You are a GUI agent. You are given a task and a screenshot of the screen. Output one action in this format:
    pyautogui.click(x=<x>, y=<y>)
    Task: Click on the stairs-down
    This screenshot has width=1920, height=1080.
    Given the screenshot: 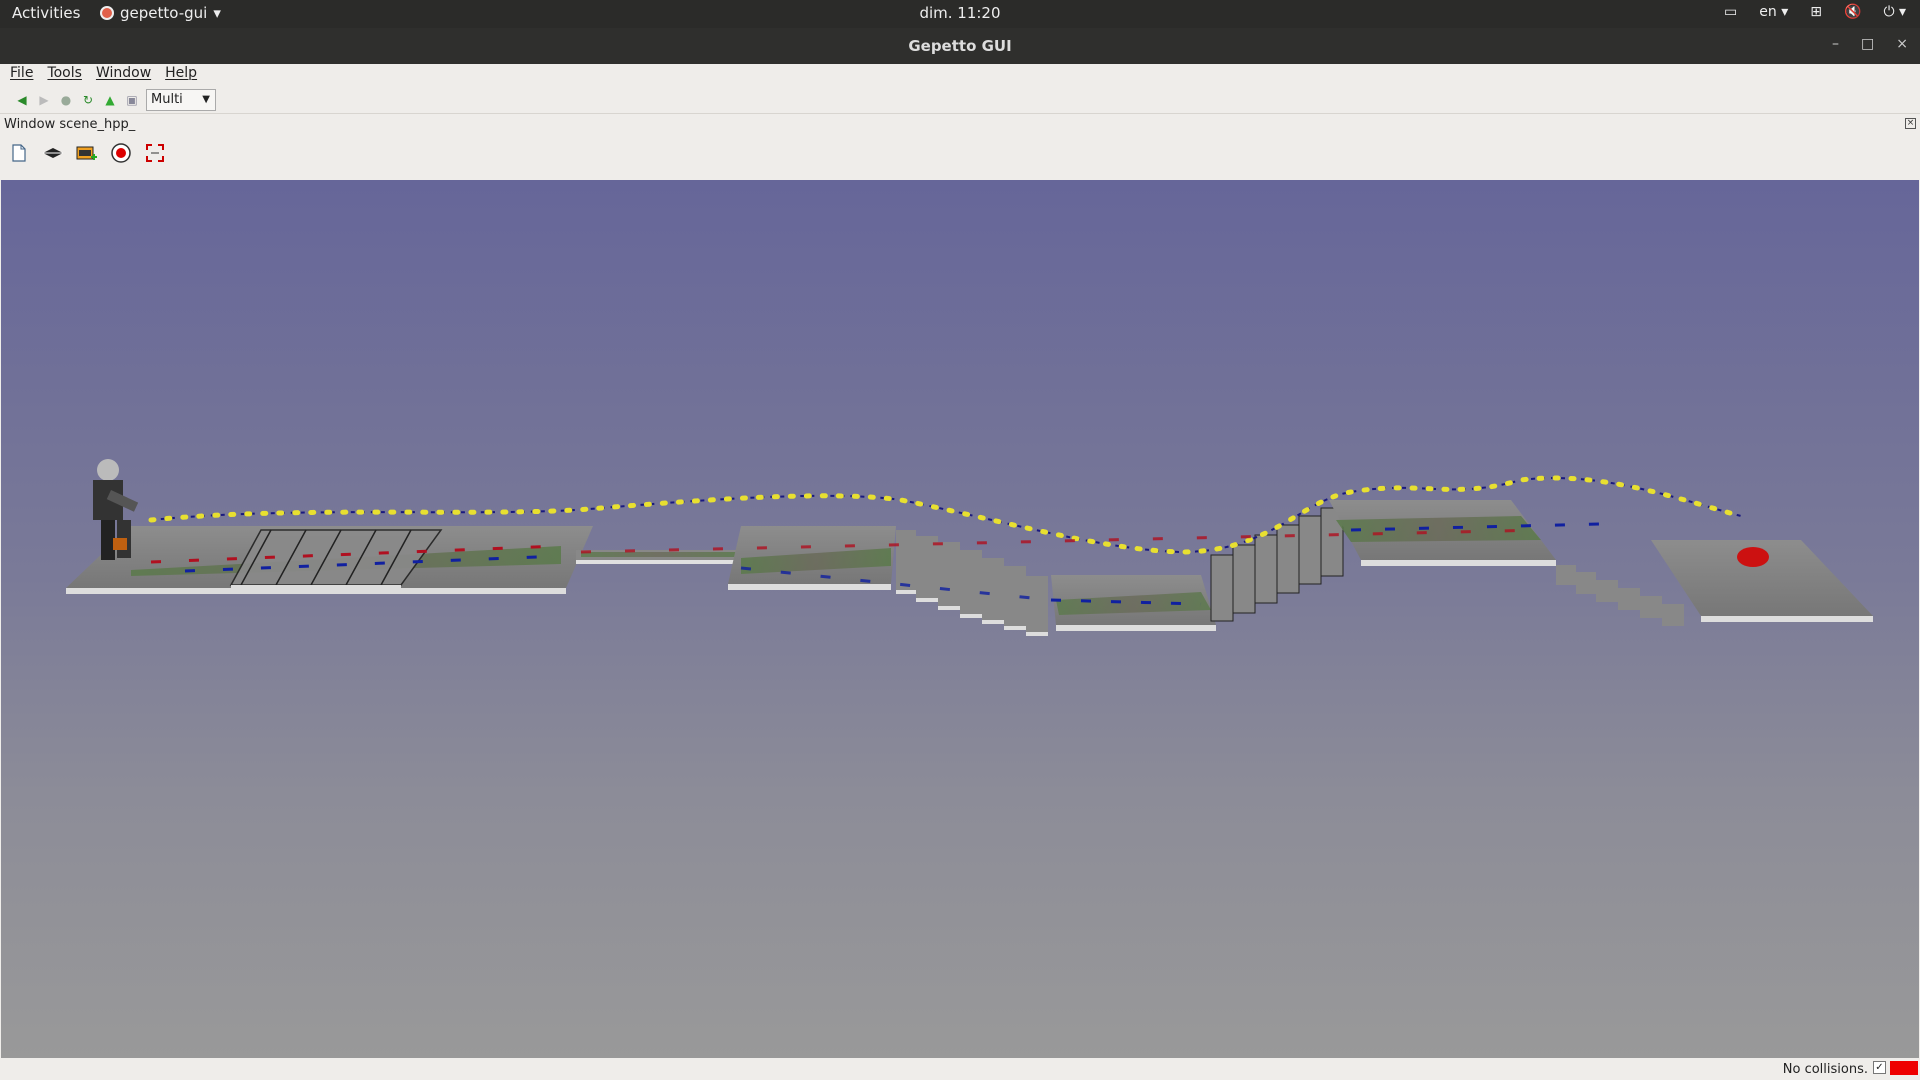 What is the action you would take?
    pyautogui.click(x=972, y=583)
    